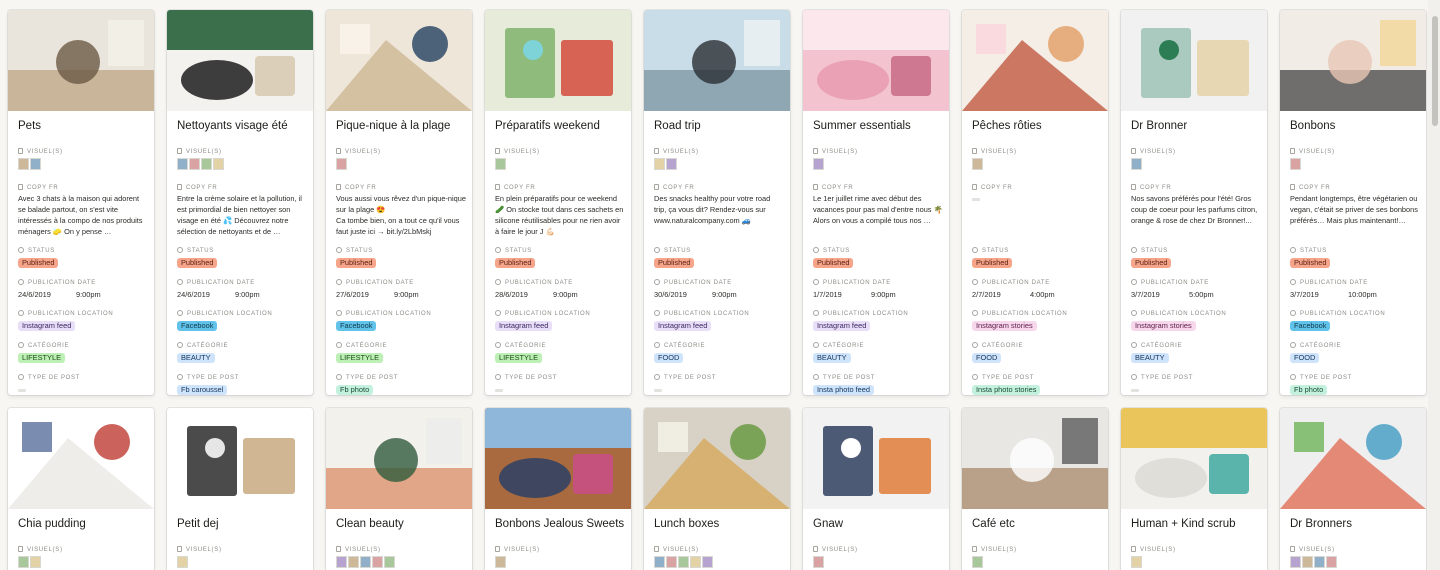  Describe the element at coordinates (519, 358) in the screenshot. I see `categorie-tag: LIFESTYLE` at that location.